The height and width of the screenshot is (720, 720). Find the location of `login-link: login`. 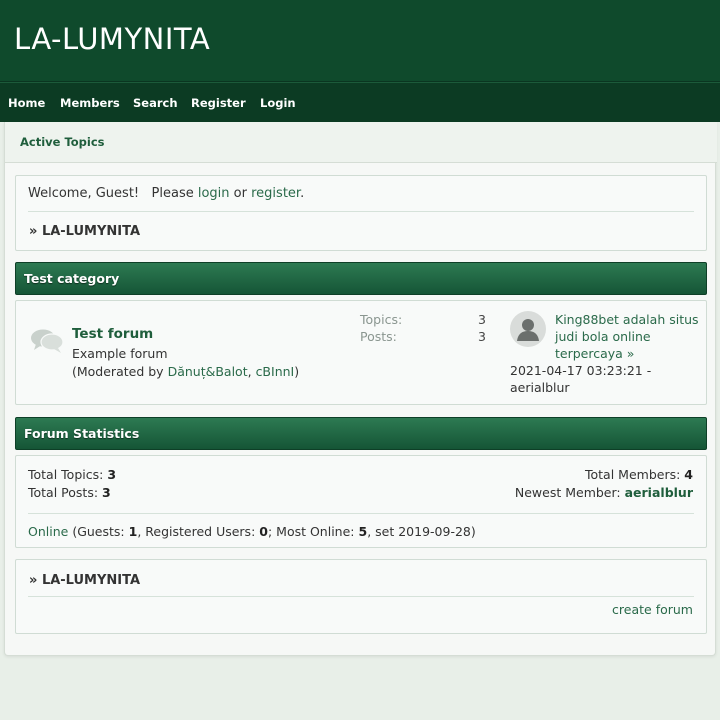

login-link: login is located at coordinates (214, 193).